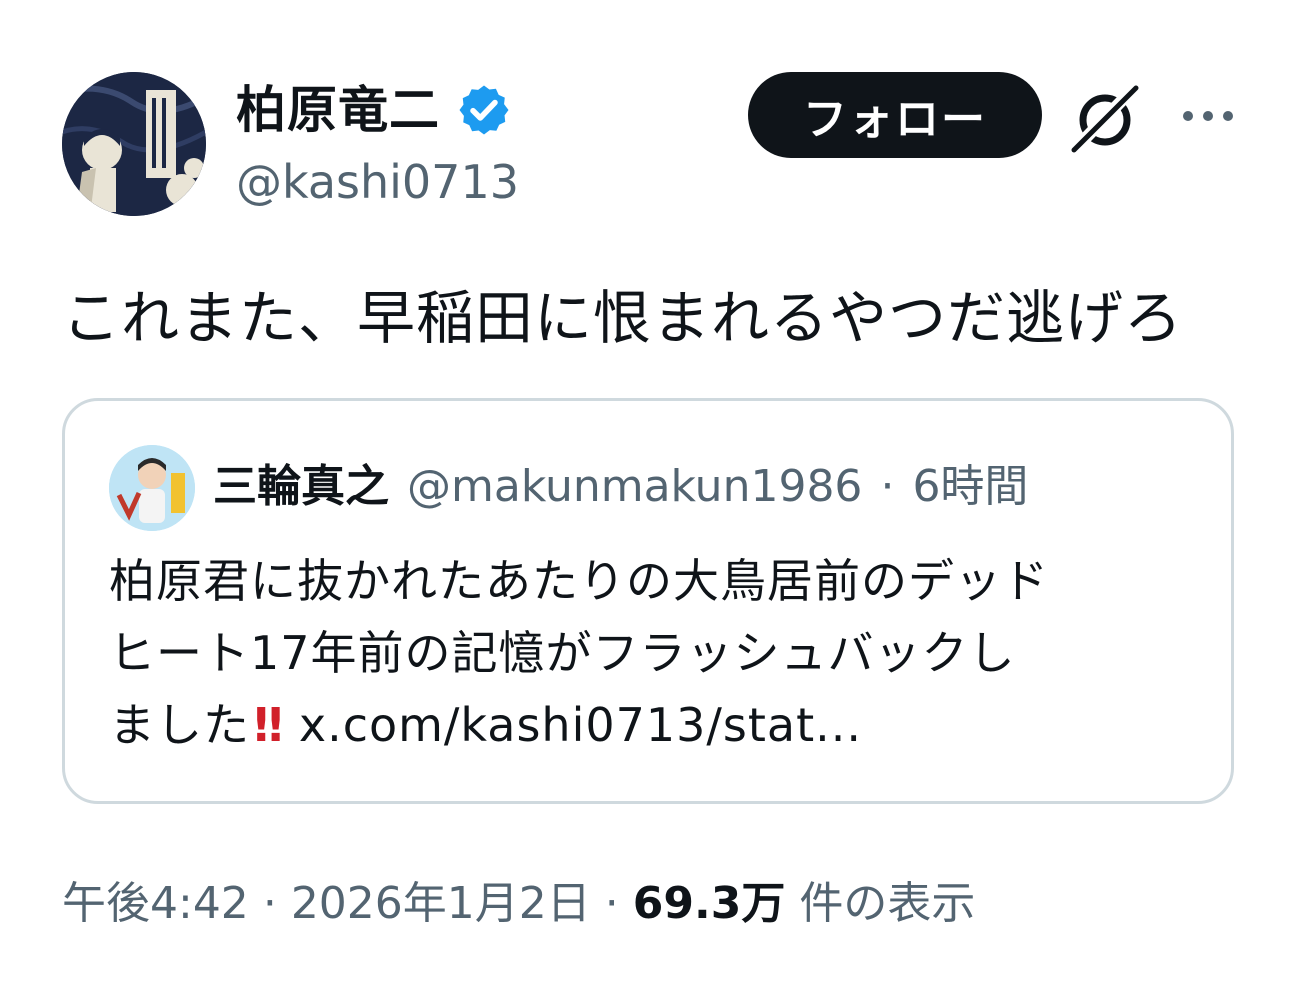 This screenshot has height=1000, width=1300. Describe the element at coordinates (895, 115) in the screenshot. I see `follow-button: フォロー` at that location.